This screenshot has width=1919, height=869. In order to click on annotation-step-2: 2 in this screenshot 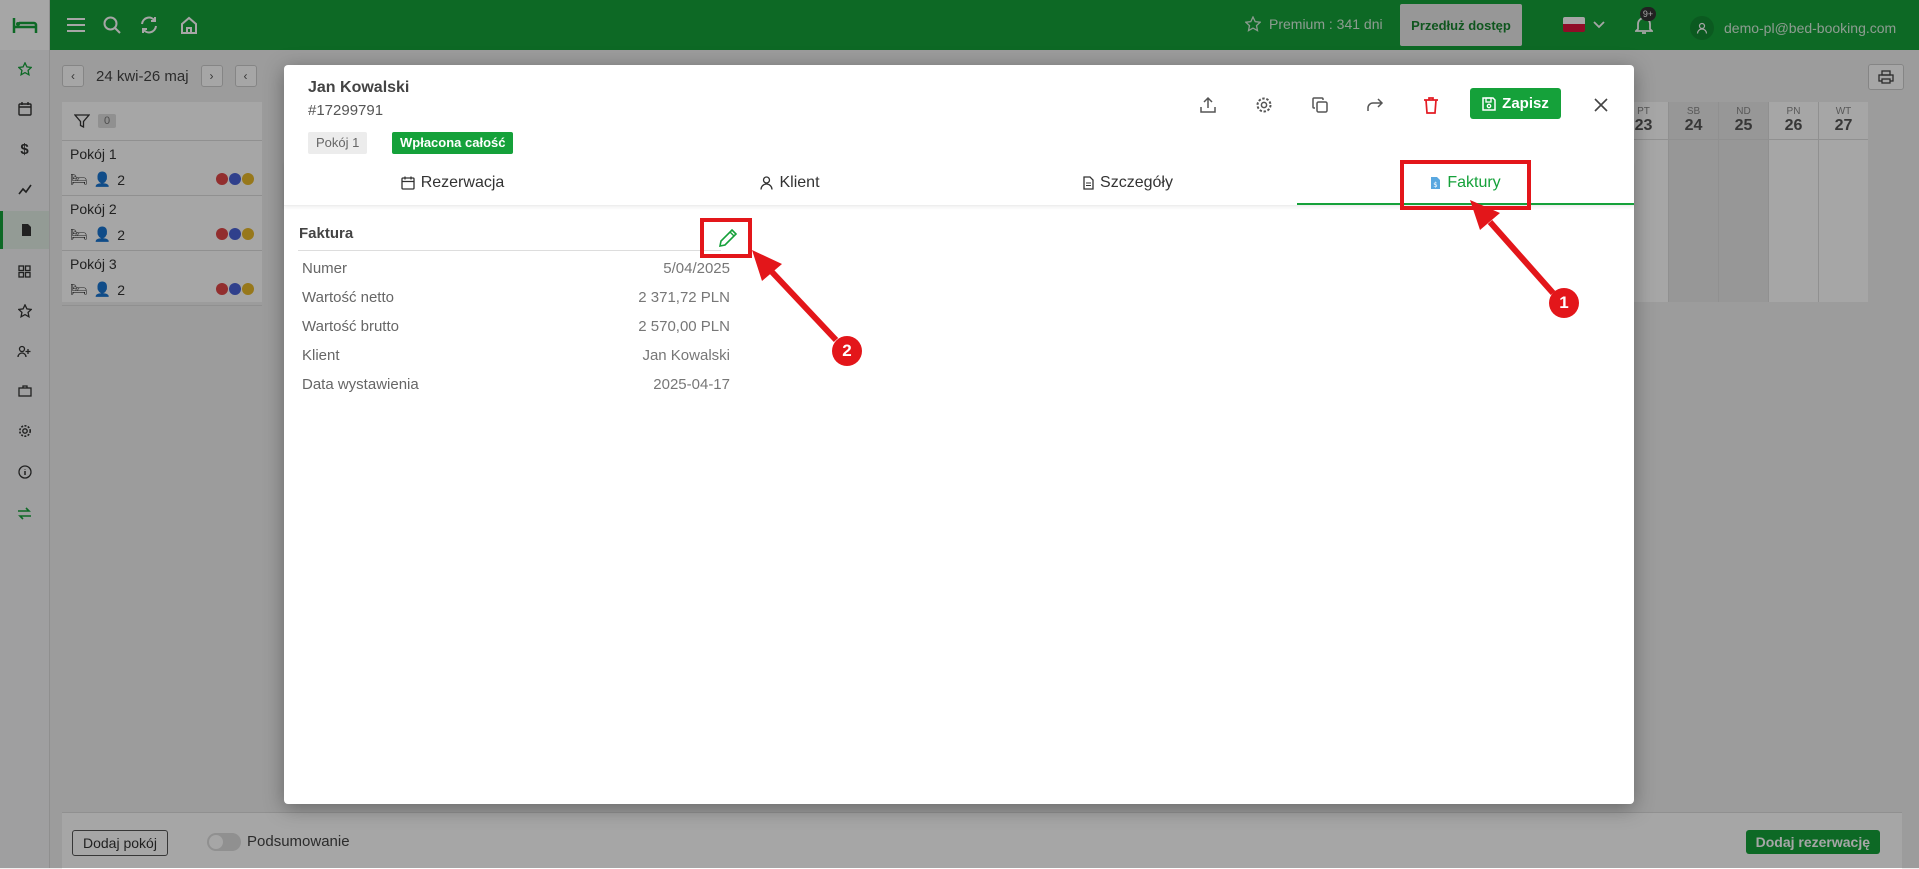, I will do `click(847, 351)`.